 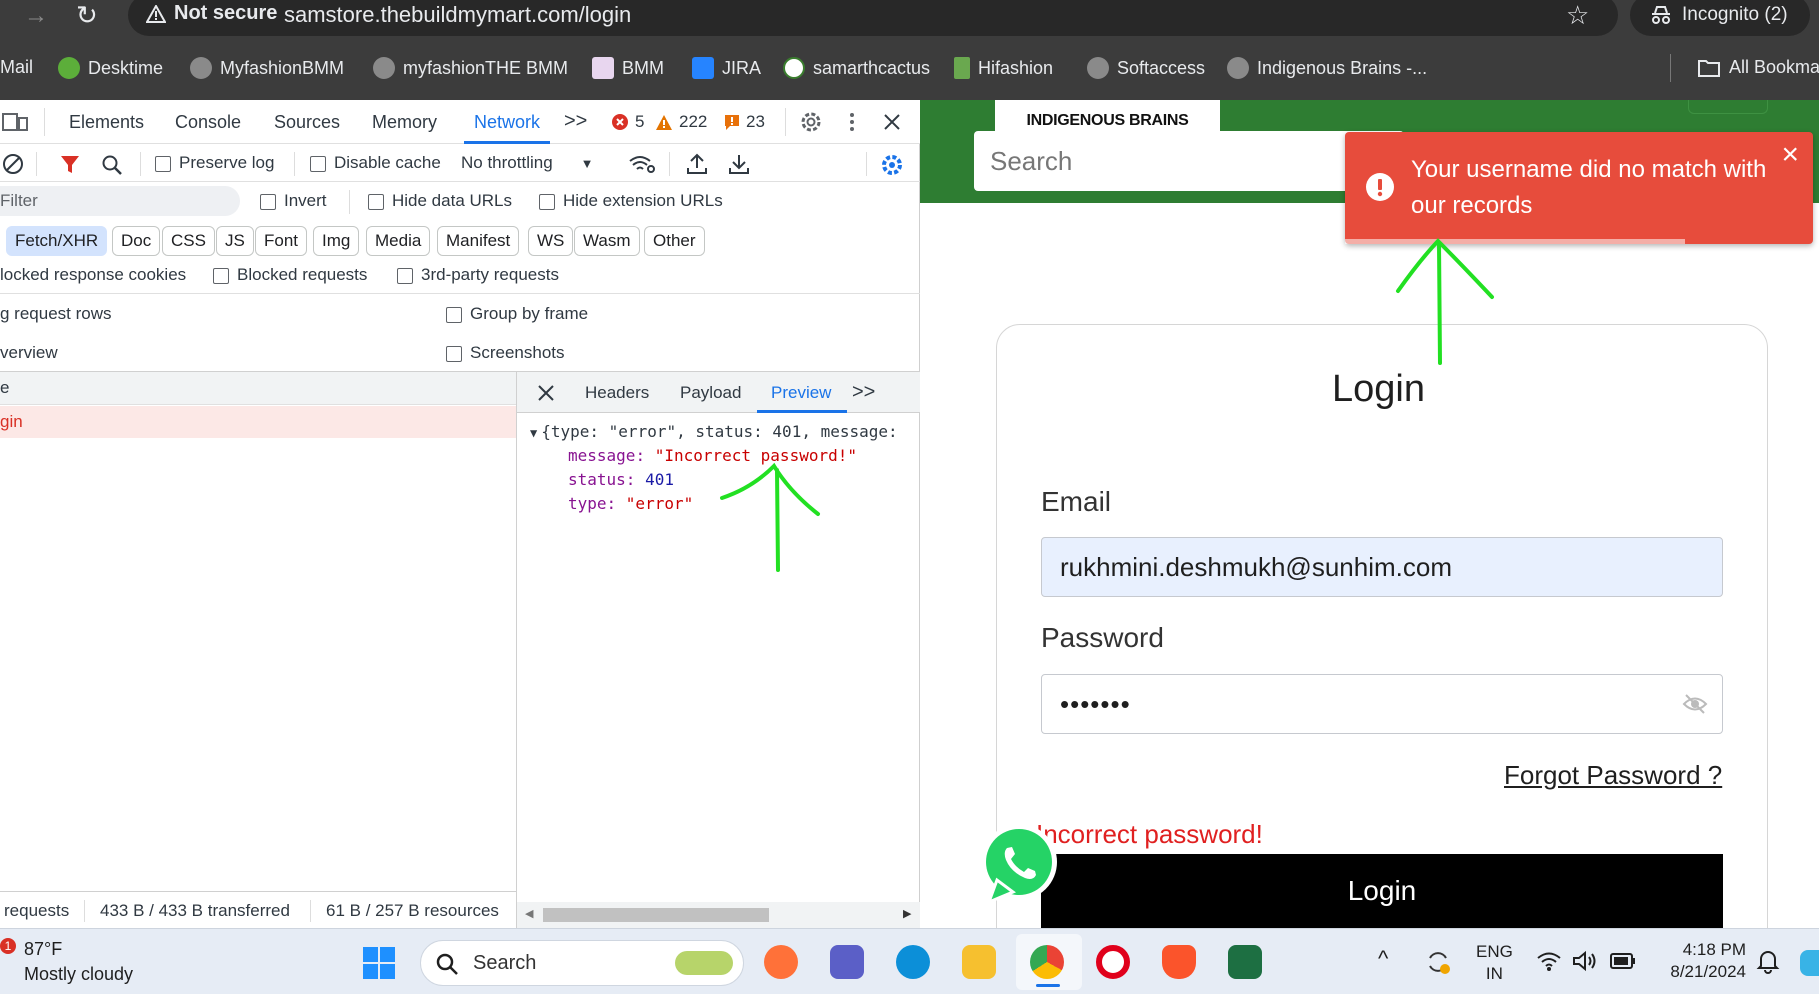 What do you see at coordinates (93, 275) in the screenshot?
I see `blocked-cookies-label: locked response cookies` at bounding box center [93, 275].